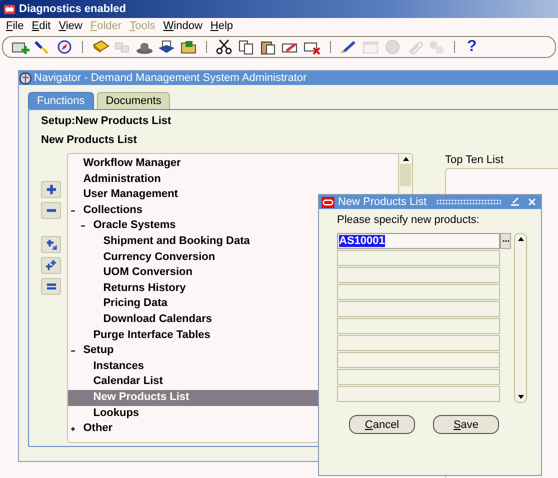 The width and height of the screenshot is (558, 478). I want to click on plus-arrow-icon, so click(51, 244).